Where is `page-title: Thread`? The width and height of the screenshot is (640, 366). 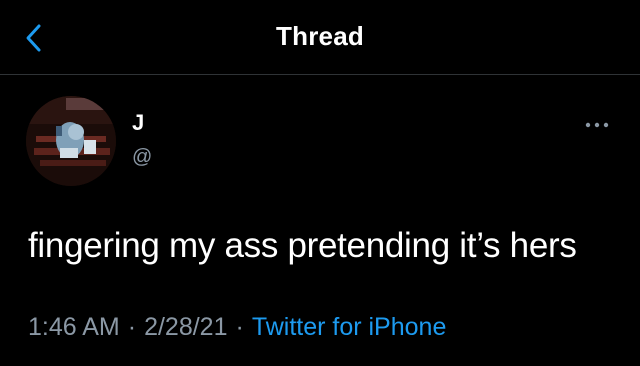 page-title: Thread is located at coordinates (320, 36).